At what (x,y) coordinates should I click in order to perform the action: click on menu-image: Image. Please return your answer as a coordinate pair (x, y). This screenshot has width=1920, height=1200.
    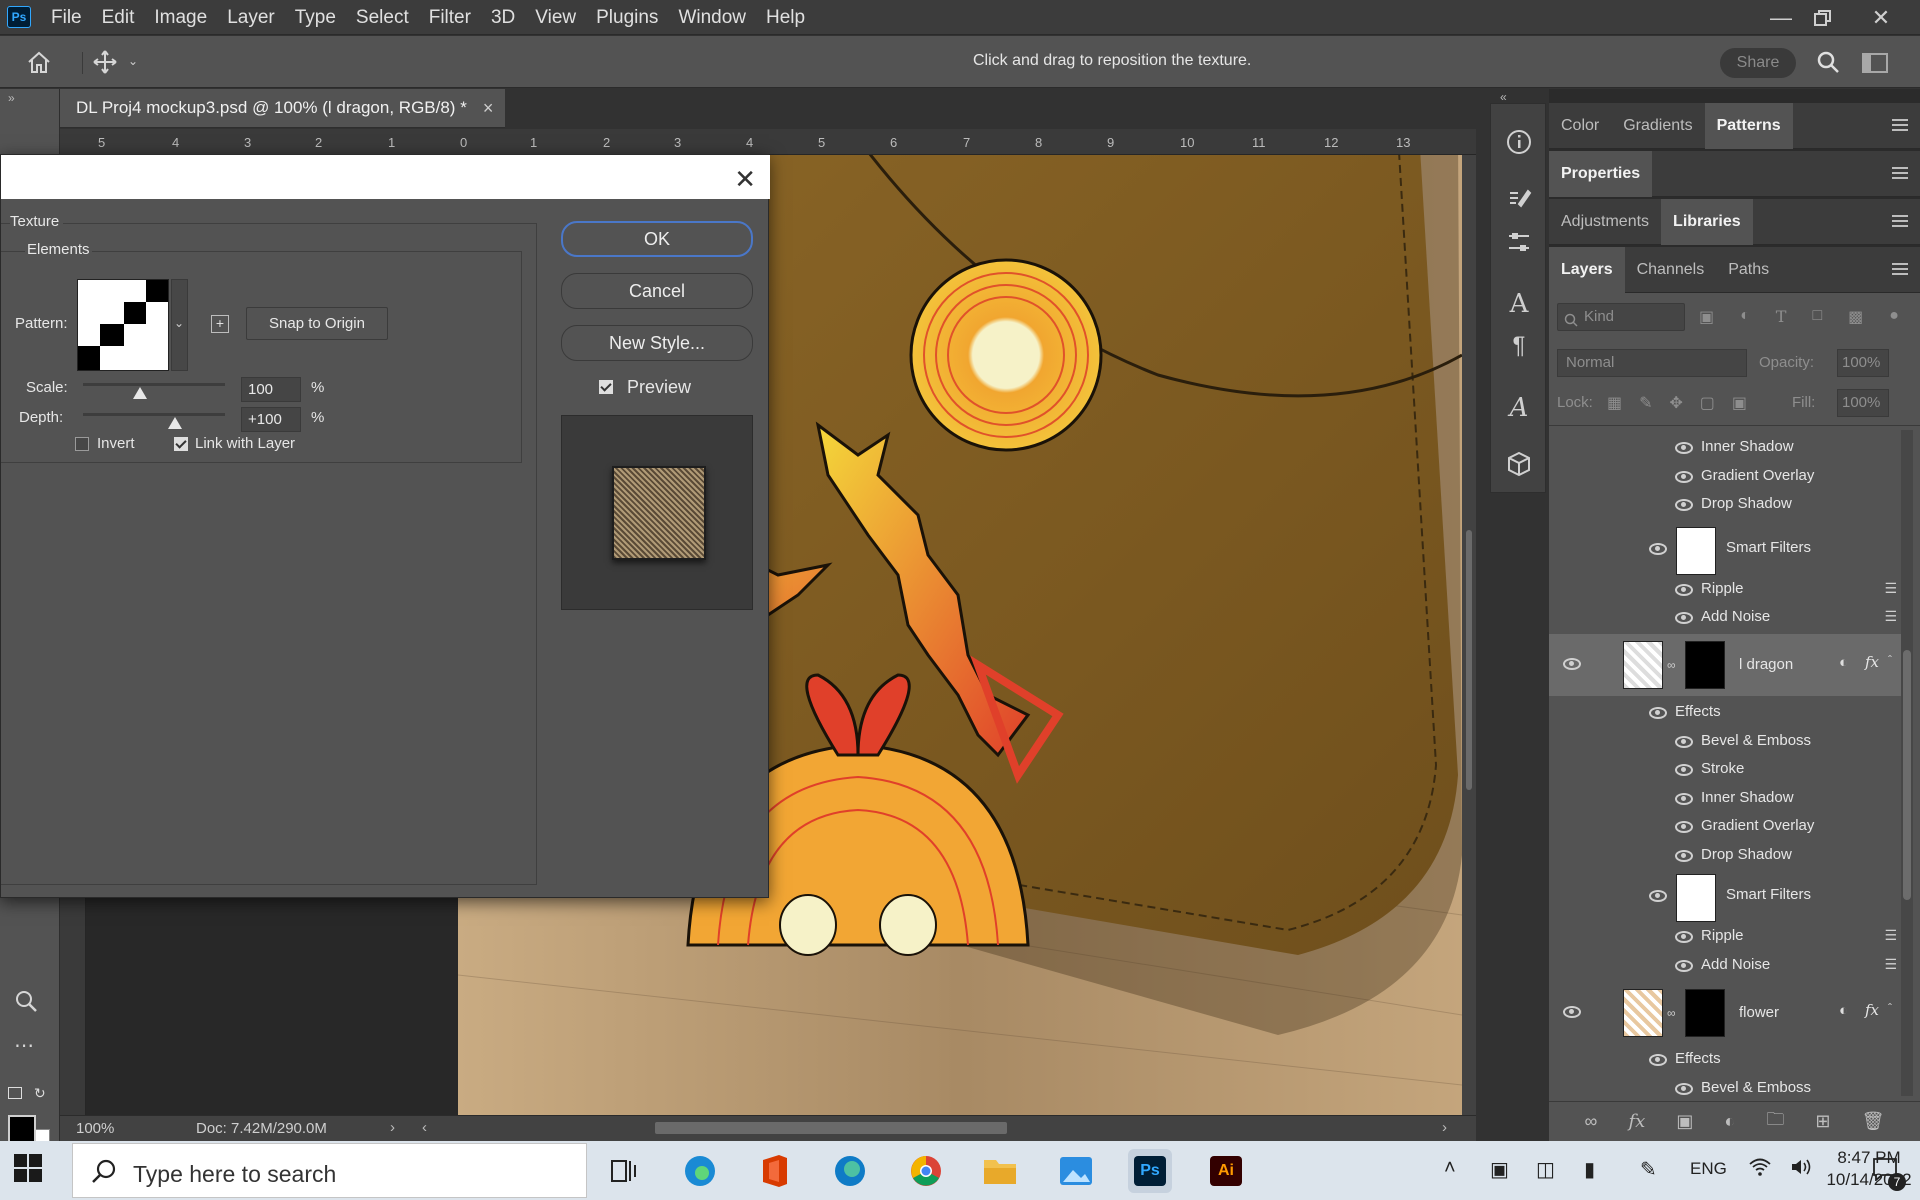
    Looking at the image, I should click on (180, 17).